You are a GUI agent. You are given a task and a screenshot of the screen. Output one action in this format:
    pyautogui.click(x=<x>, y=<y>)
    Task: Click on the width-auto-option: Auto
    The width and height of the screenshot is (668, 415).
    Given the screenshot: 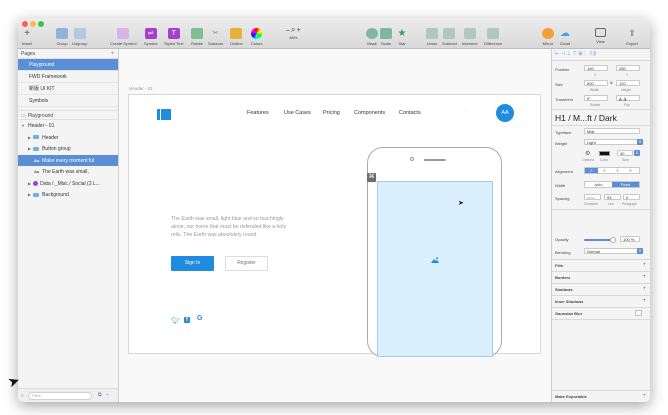 What is the action you would take?
    pyautogui.click(x=598, y=184)
    